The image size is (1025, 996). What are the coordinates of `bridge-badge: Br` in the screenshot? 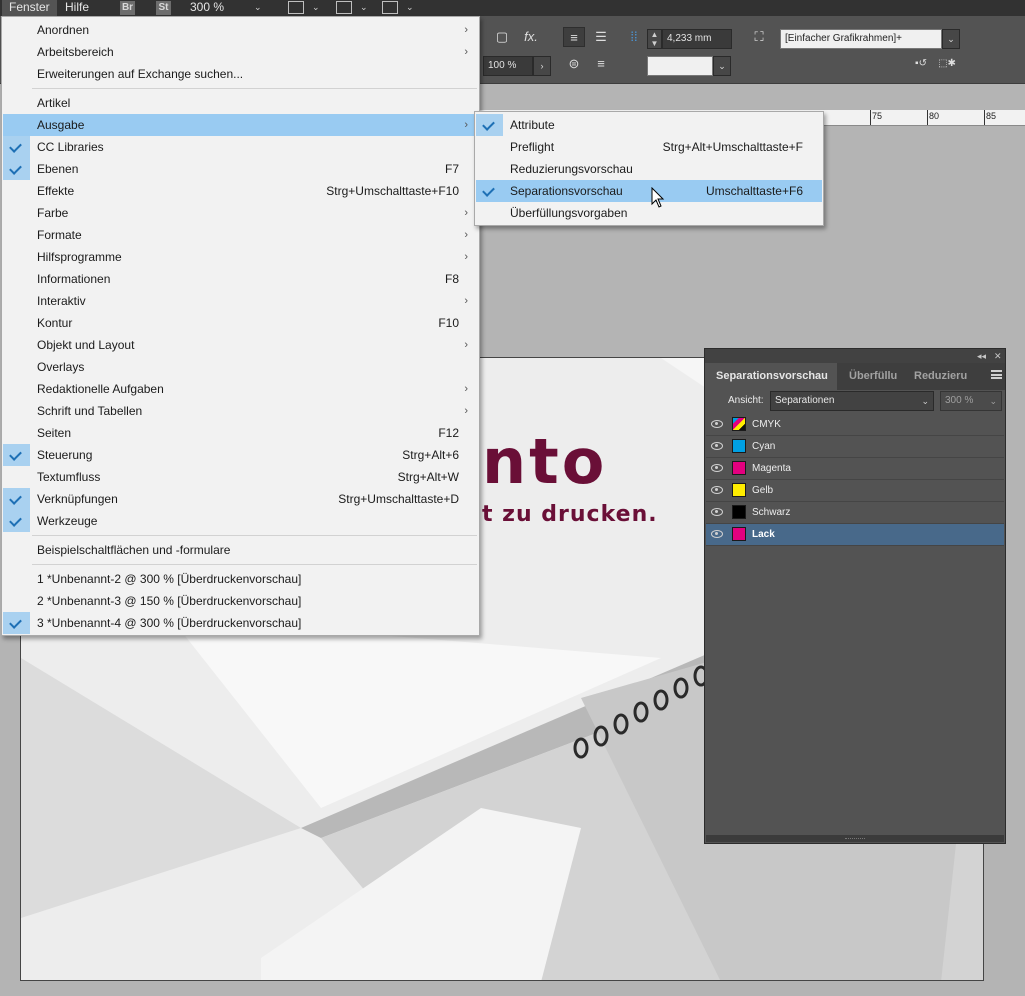 It's located at (127, 8).